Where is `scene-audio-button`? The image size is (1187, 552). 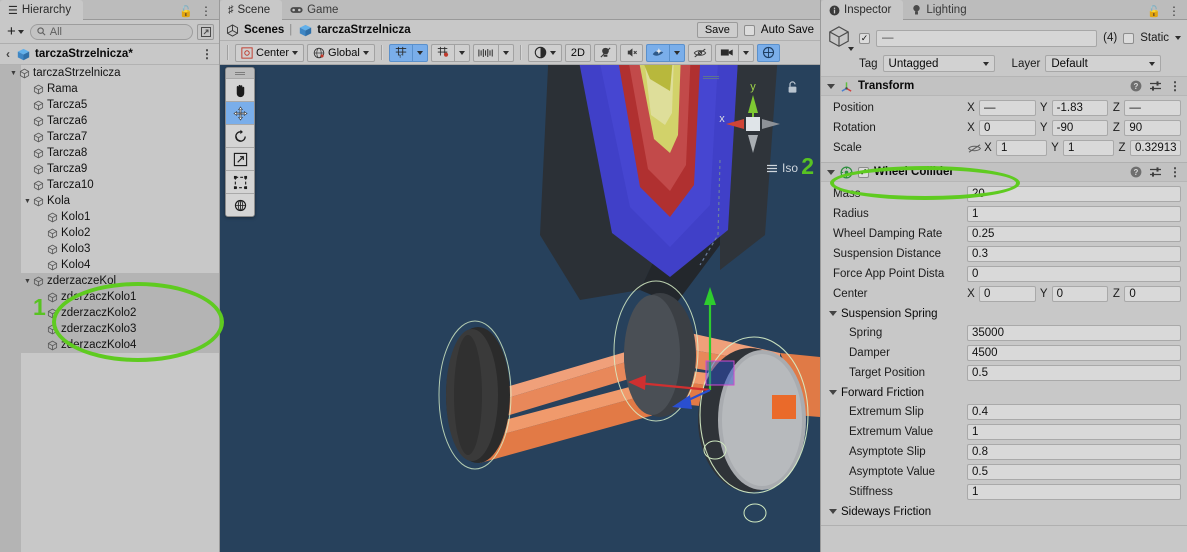 scene-audio-button is located at coordinates (631, 52).